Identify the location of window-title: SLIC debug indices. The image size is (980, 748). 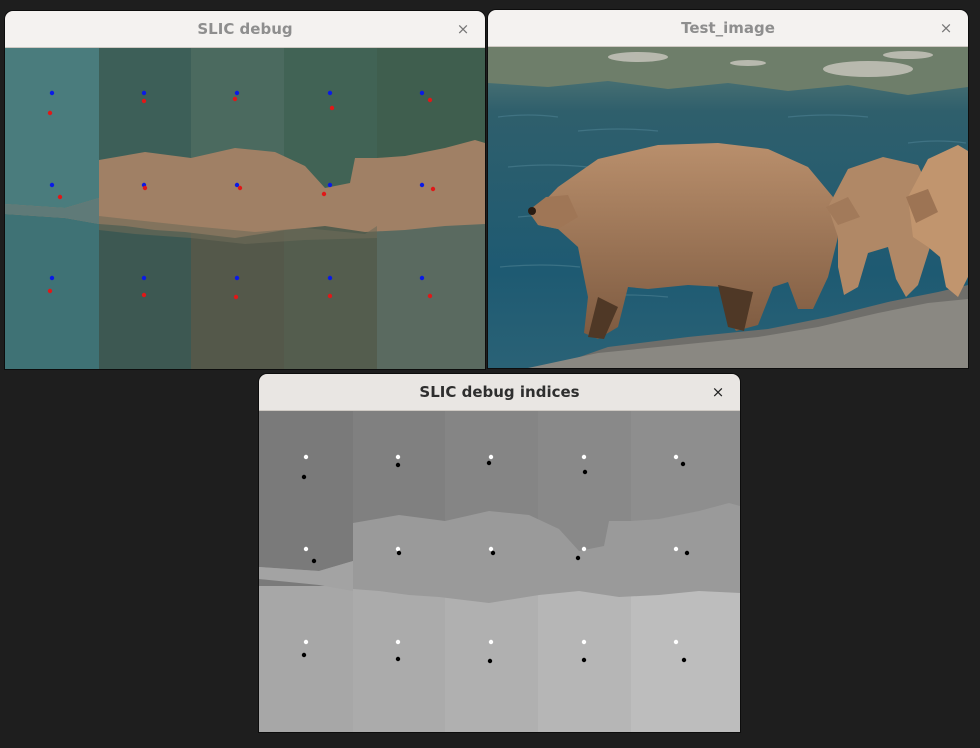
(499, 392).